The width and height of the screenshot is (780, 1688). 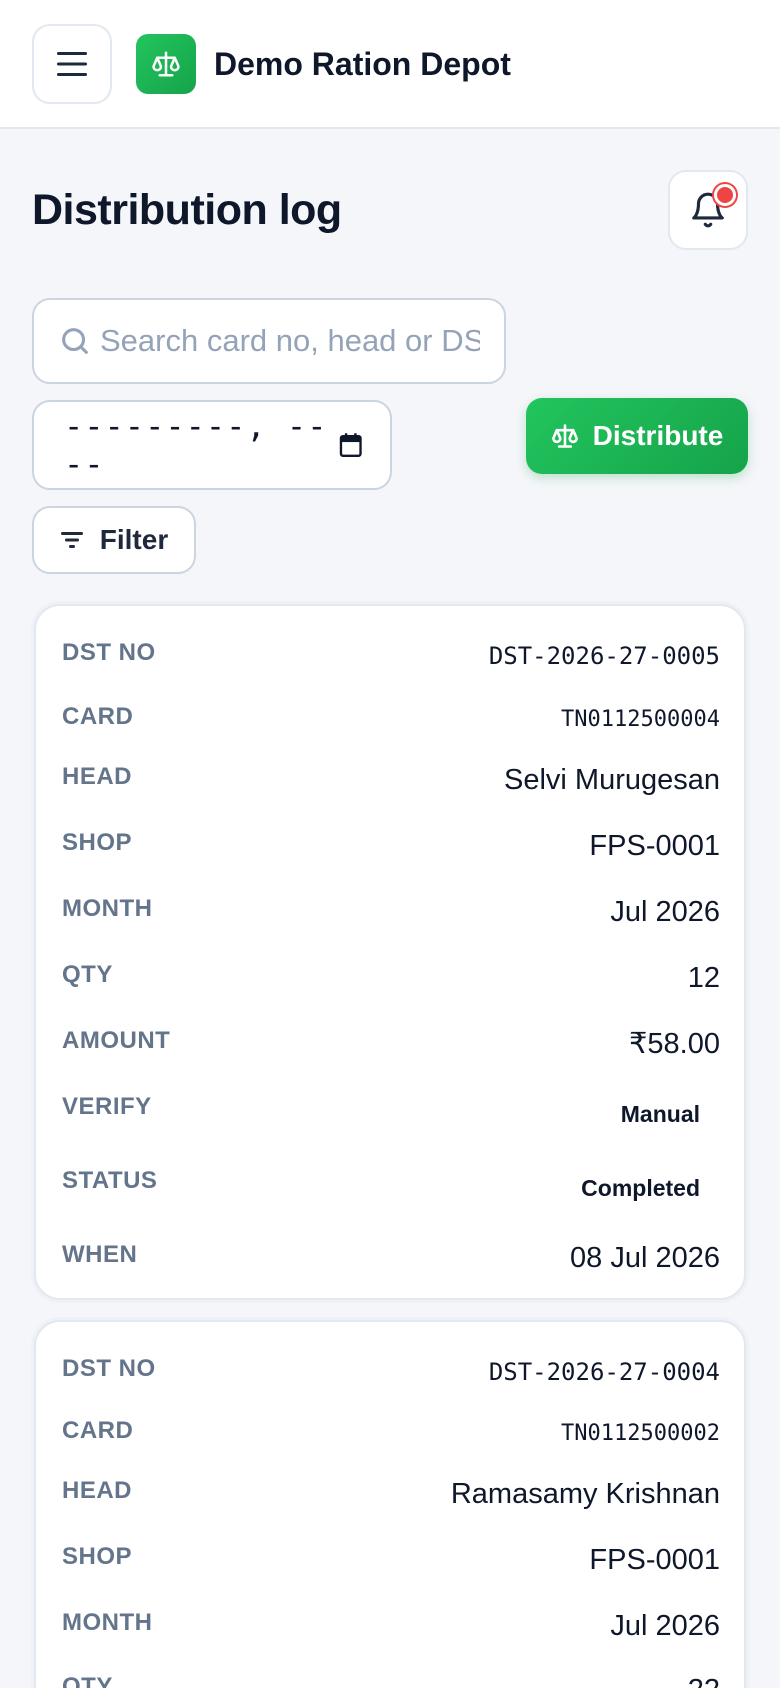 I want to click on when-value: 08 Jul 2026, so click(x=645, y=1258).